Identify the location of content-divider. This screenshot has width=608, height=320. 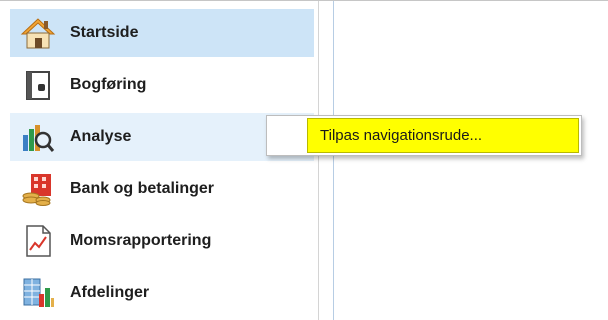
(333, 160).